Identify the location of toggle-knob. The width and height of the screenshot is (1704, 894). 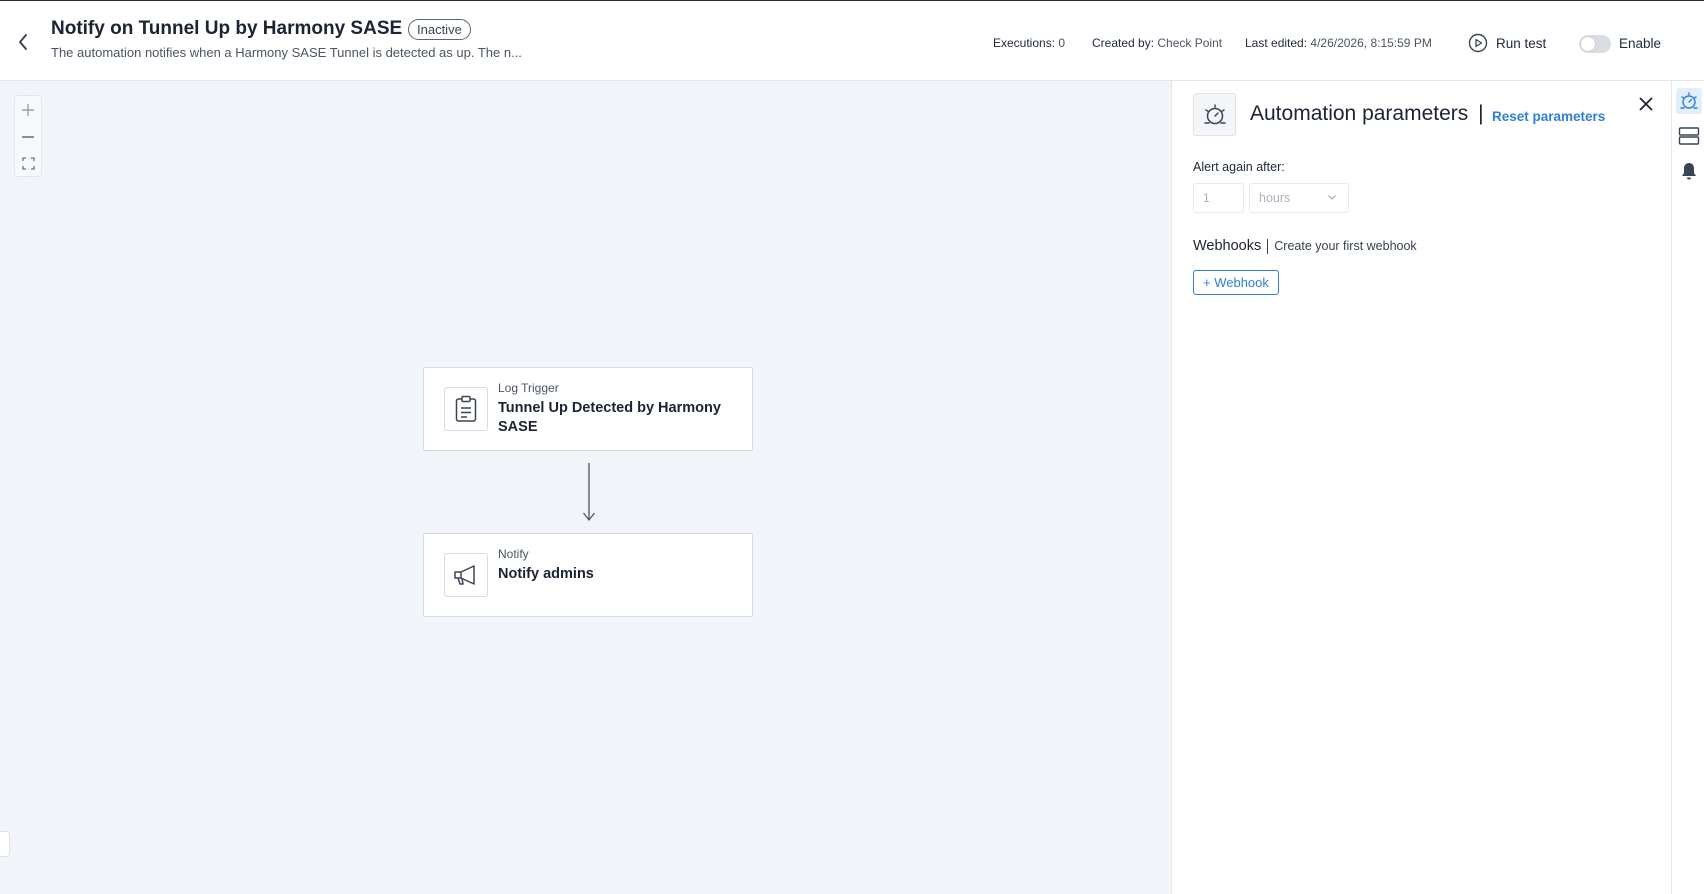
(1588, 44).